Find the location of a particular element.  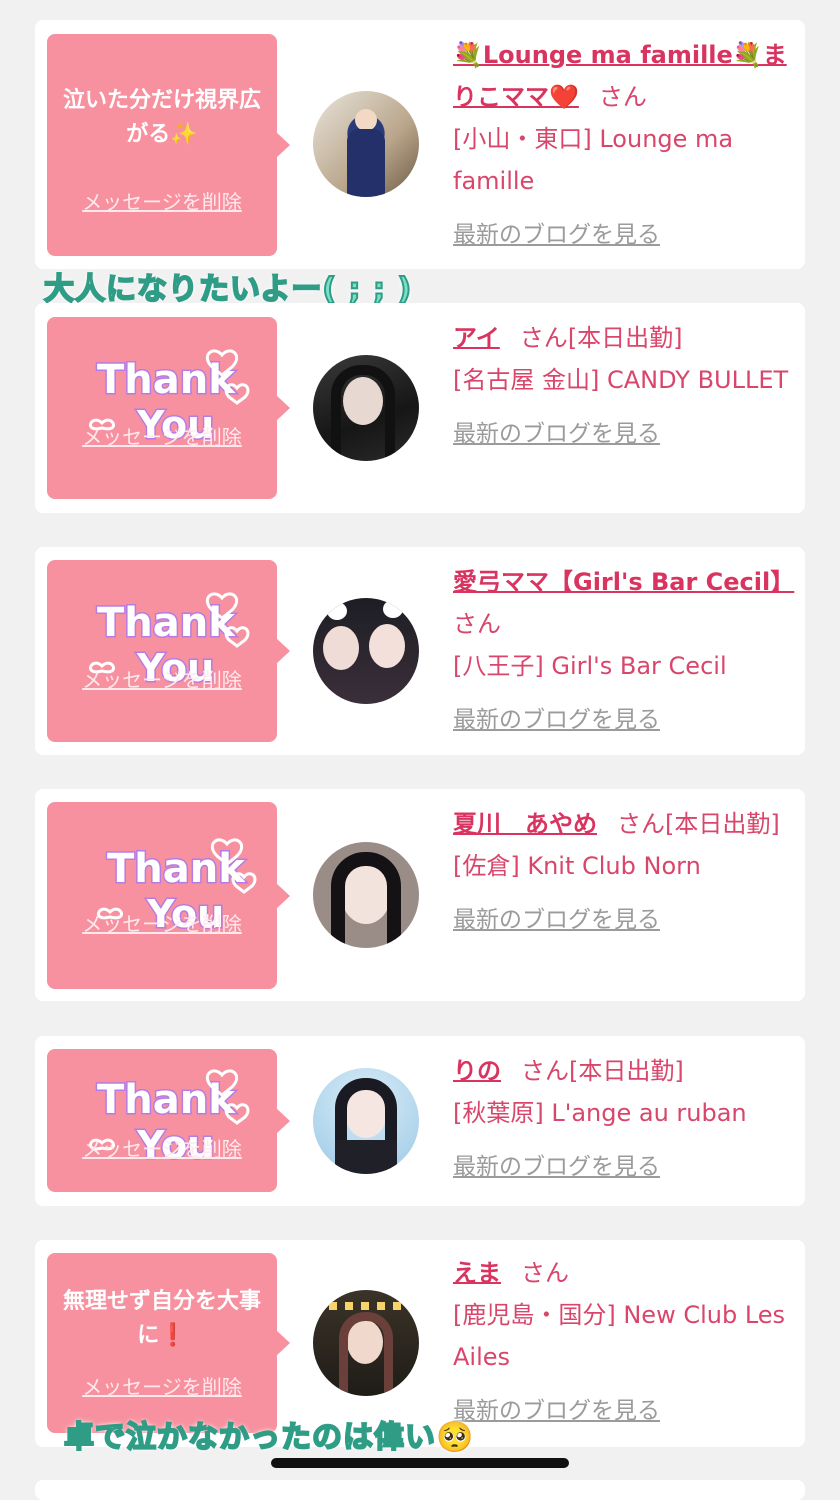

message-text: 泣いた分だけ視界広がる✨ is located at coordinates (161, 117).